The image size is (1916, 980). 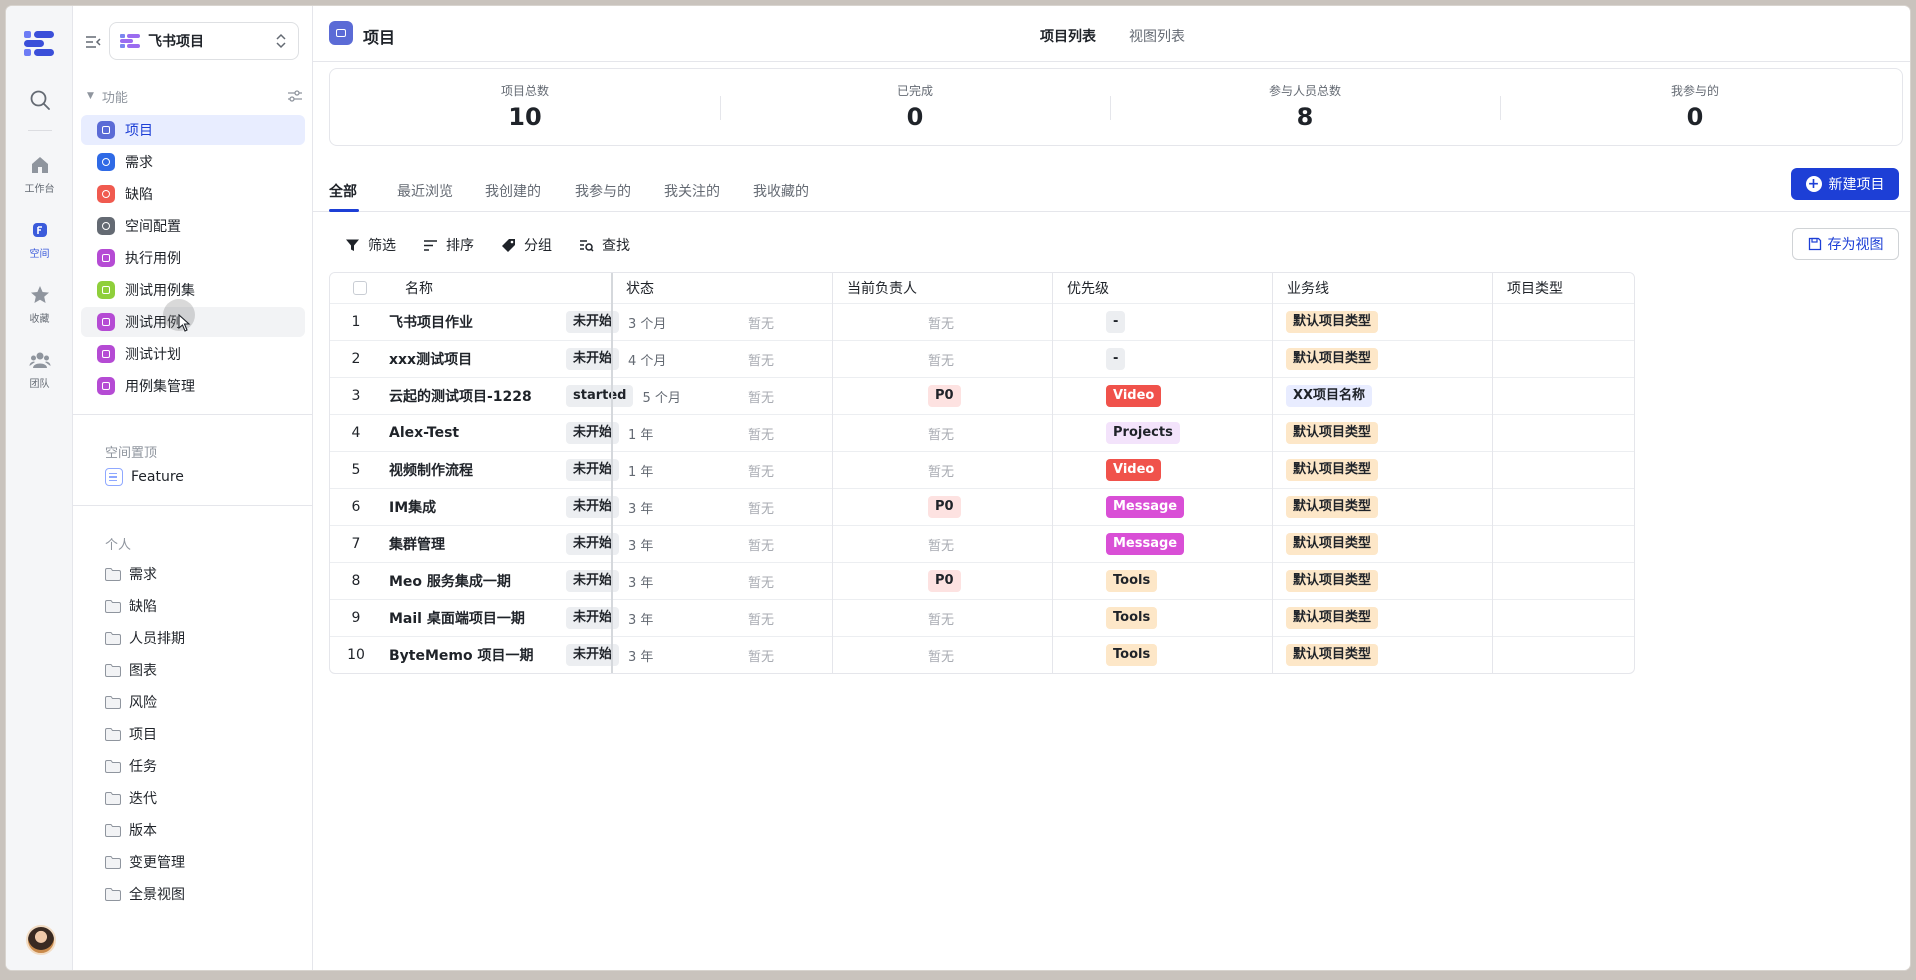 What do you see at coordinates (692, 191) in the screenshot?
I see `tab-followed: 我关注的` at bounding box center [692, 191].